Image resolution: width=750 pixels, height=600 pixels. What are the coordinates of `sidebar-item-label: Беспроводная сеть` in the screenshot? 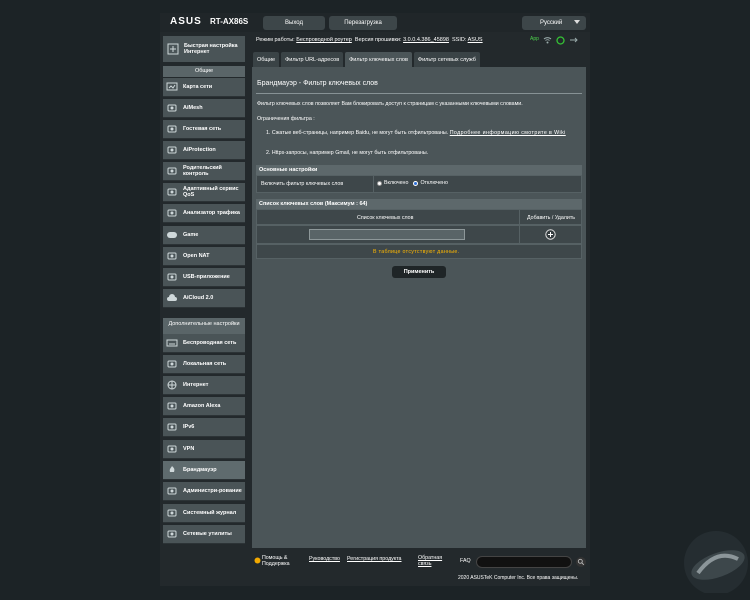 It's located at (210, 343).